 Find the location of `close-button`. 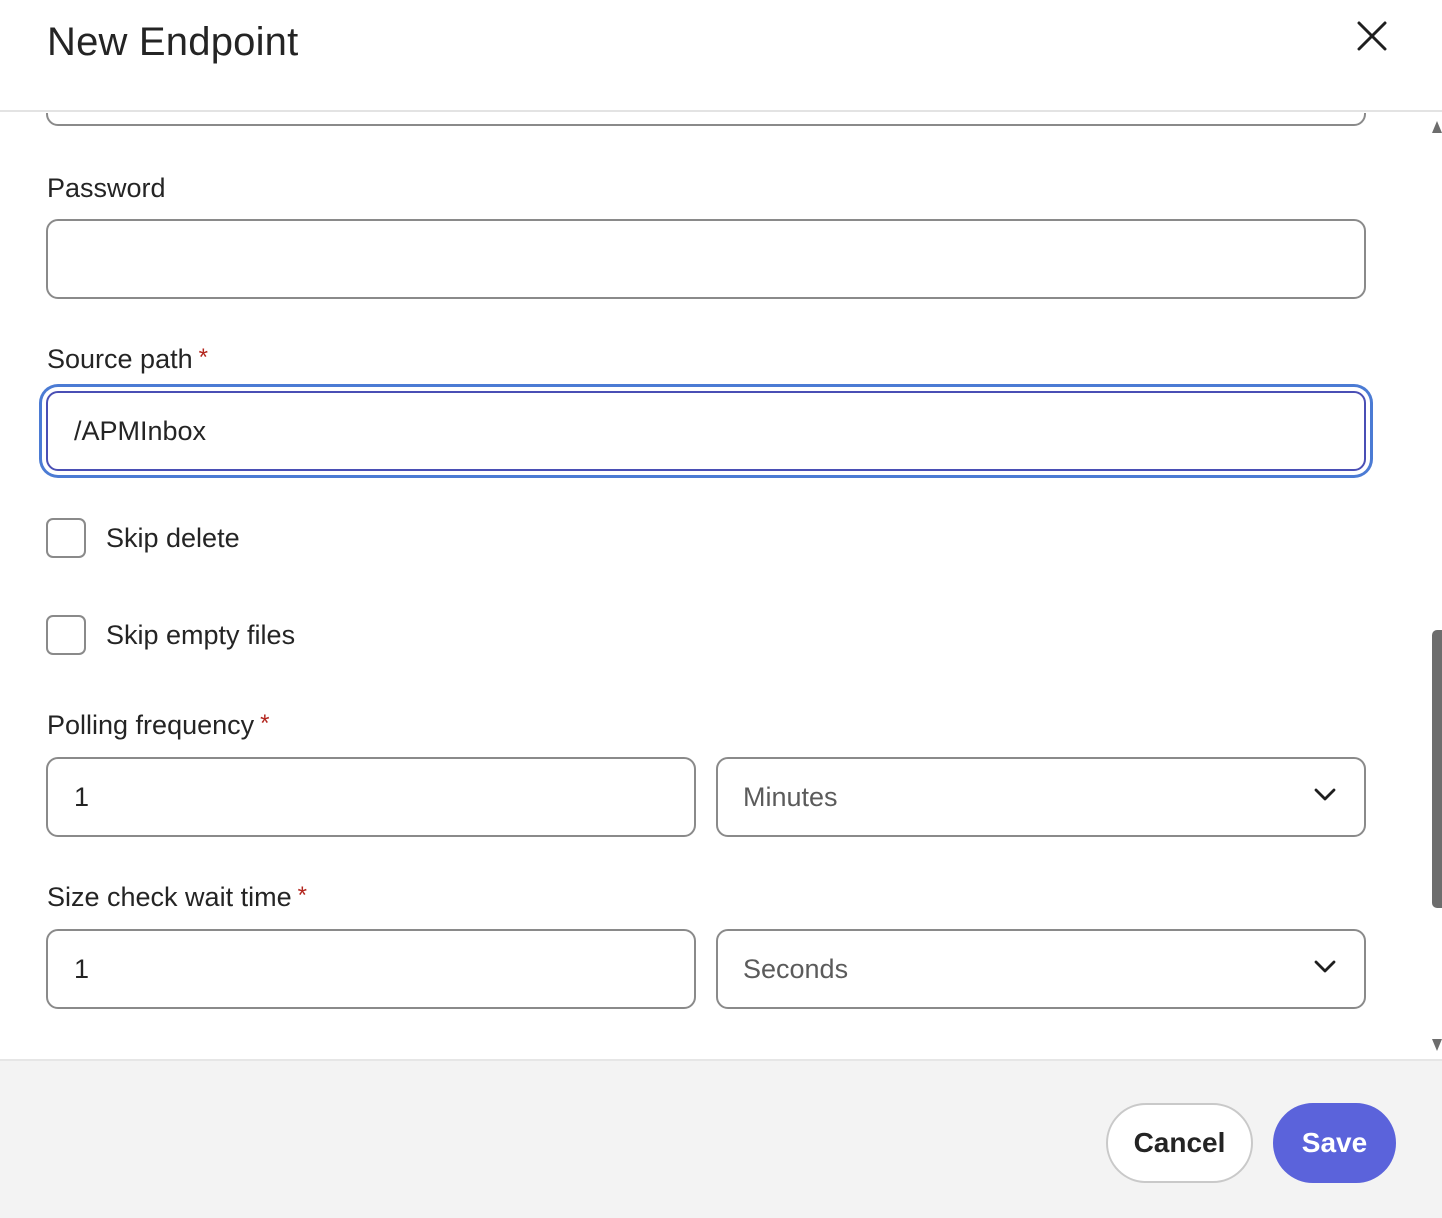

close-button is located at coordinates (1372, 36).